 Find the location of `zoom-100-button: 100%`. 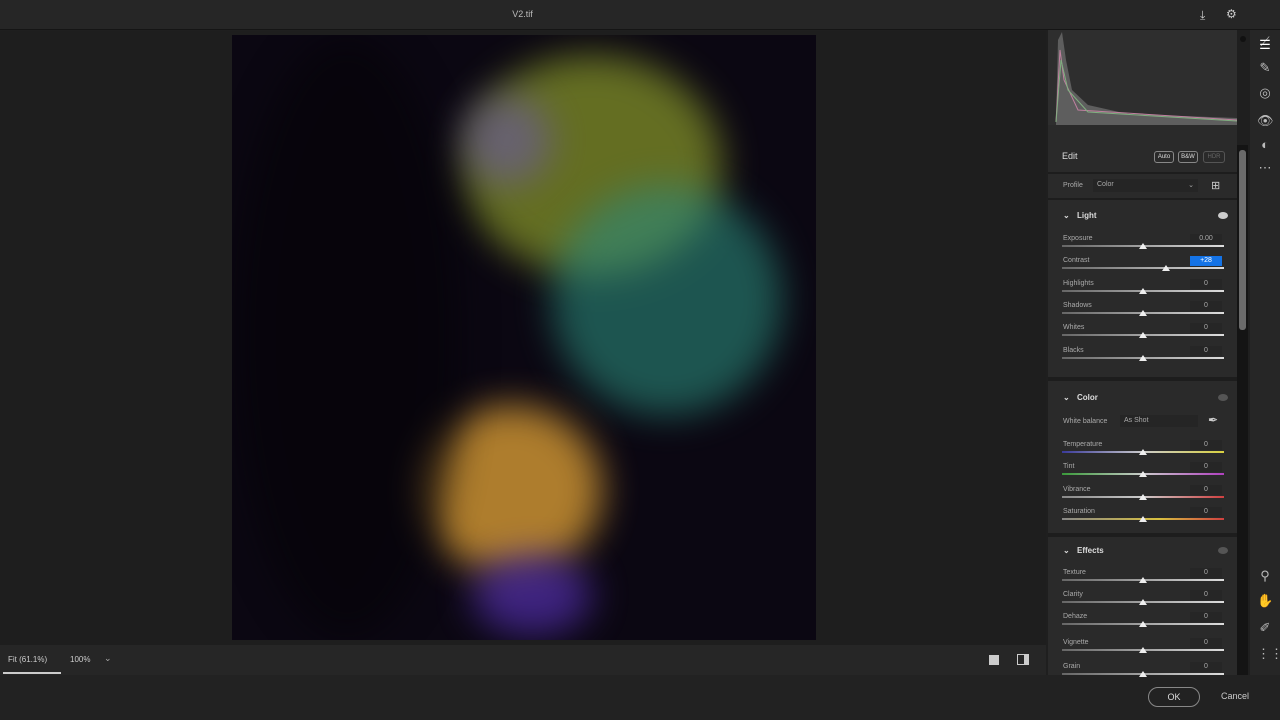

zoom-100-button: 100% is located at coordinates (80, 659).